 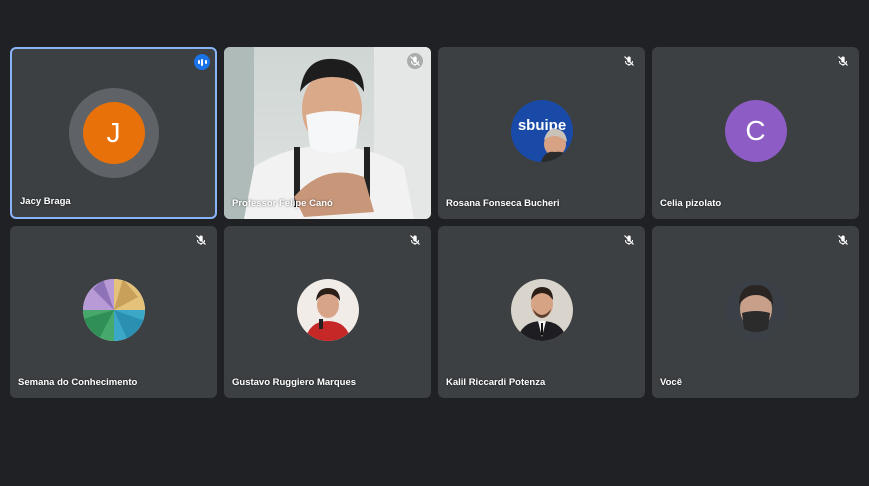 I want to click on participant-tile-voce: Você, so click(x=755, y=312).